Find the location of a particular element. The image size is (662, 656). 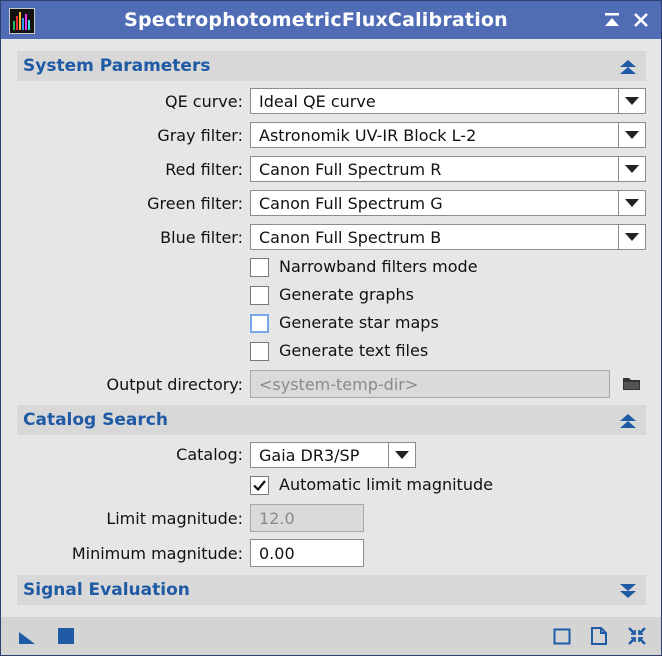

qe-curve-combo: Ideal QE curve is located at coordinates (448, 101).